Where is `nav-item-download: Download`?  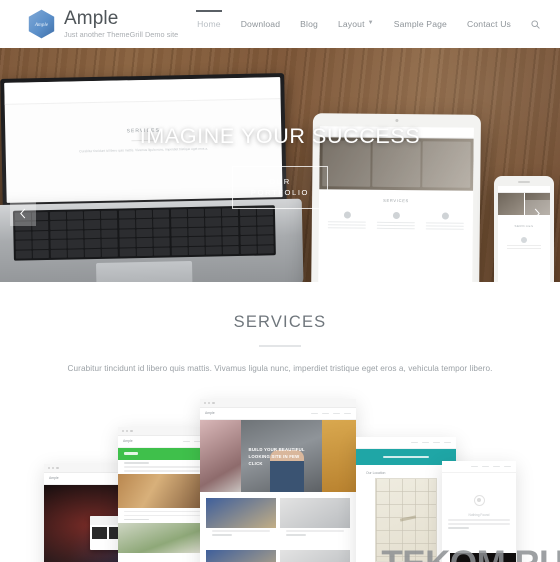
nav-item-download: Download is located at coordinates (260, 24).